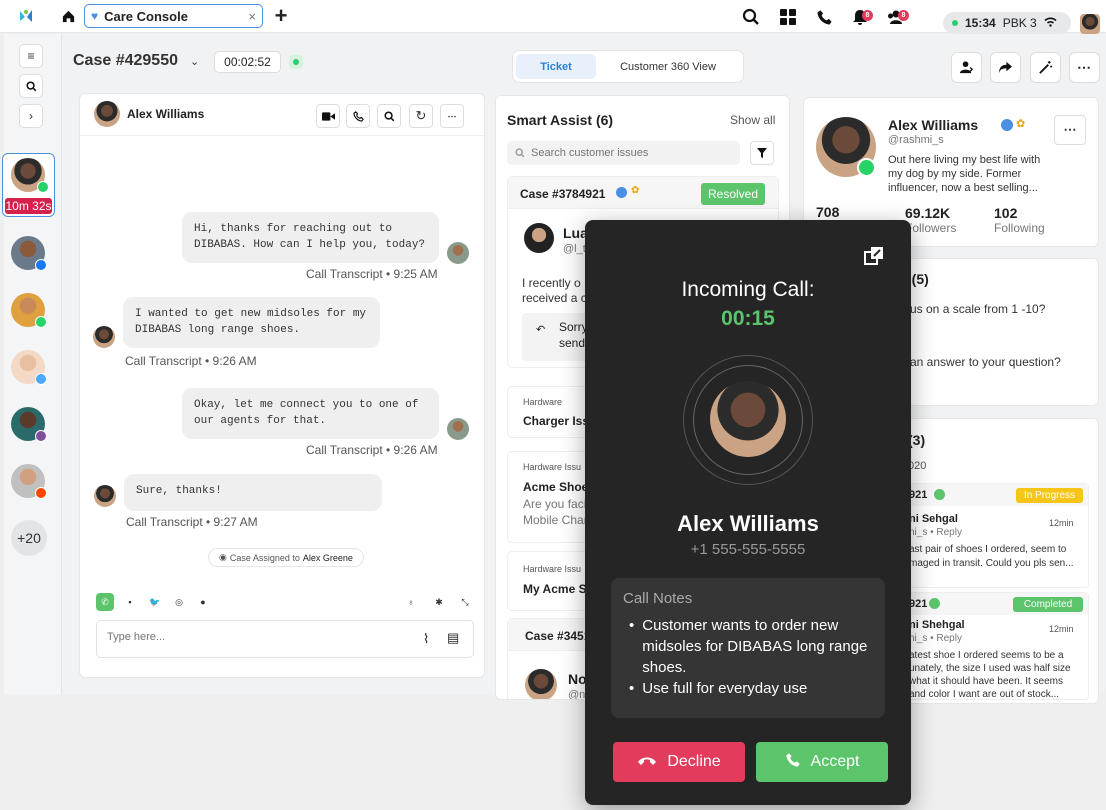 The width and height of the screenshot is (1106, 810). I want to click on customer-avatar, so click(539, 238).